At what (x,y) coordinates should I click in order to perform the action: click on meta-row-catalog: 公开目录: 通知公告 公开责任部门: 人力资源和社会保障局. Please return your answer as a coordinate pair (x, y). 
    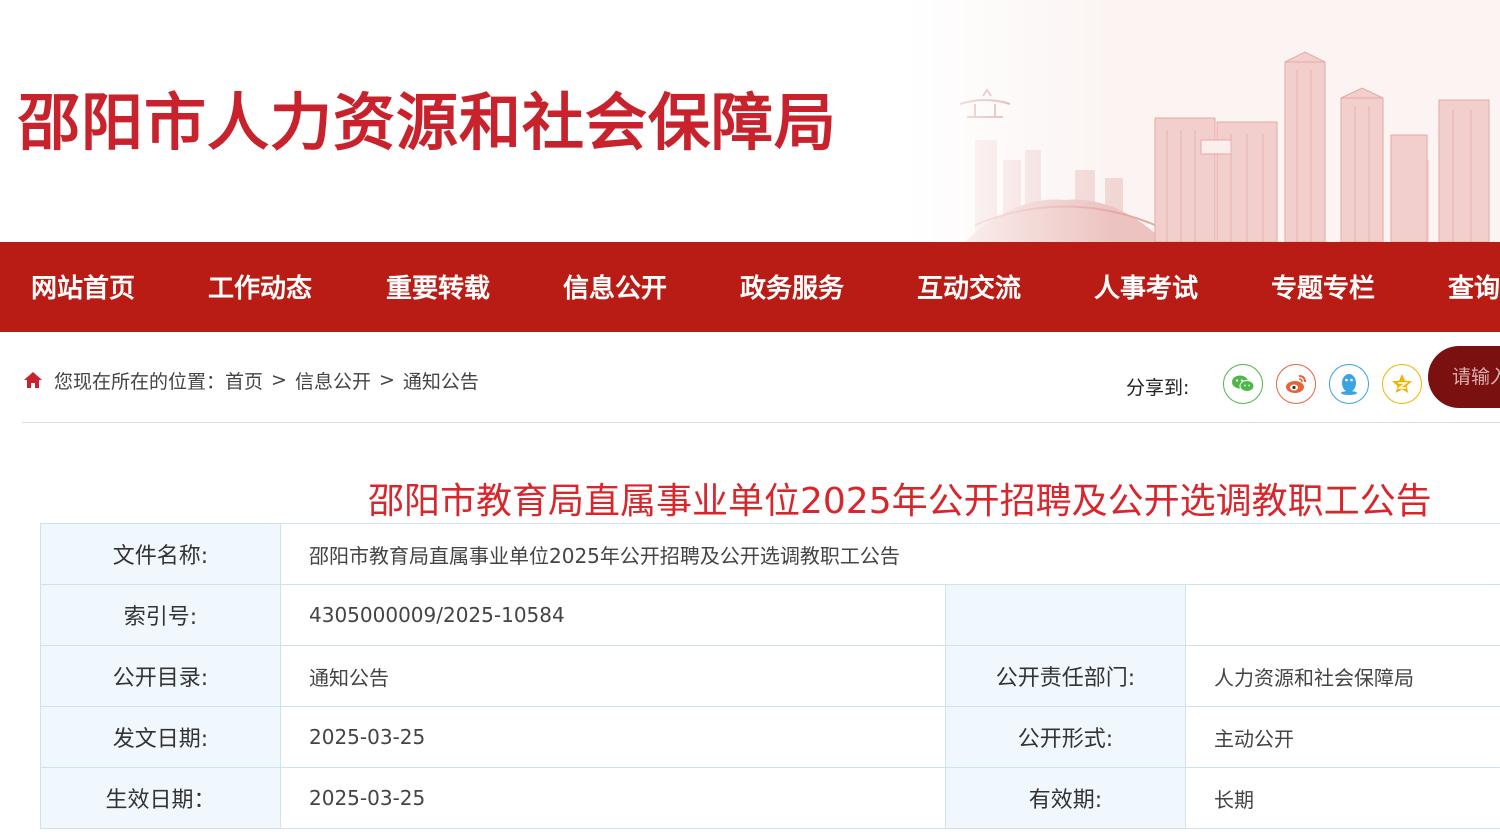
    Looking at the image, I should click on (770, 676).